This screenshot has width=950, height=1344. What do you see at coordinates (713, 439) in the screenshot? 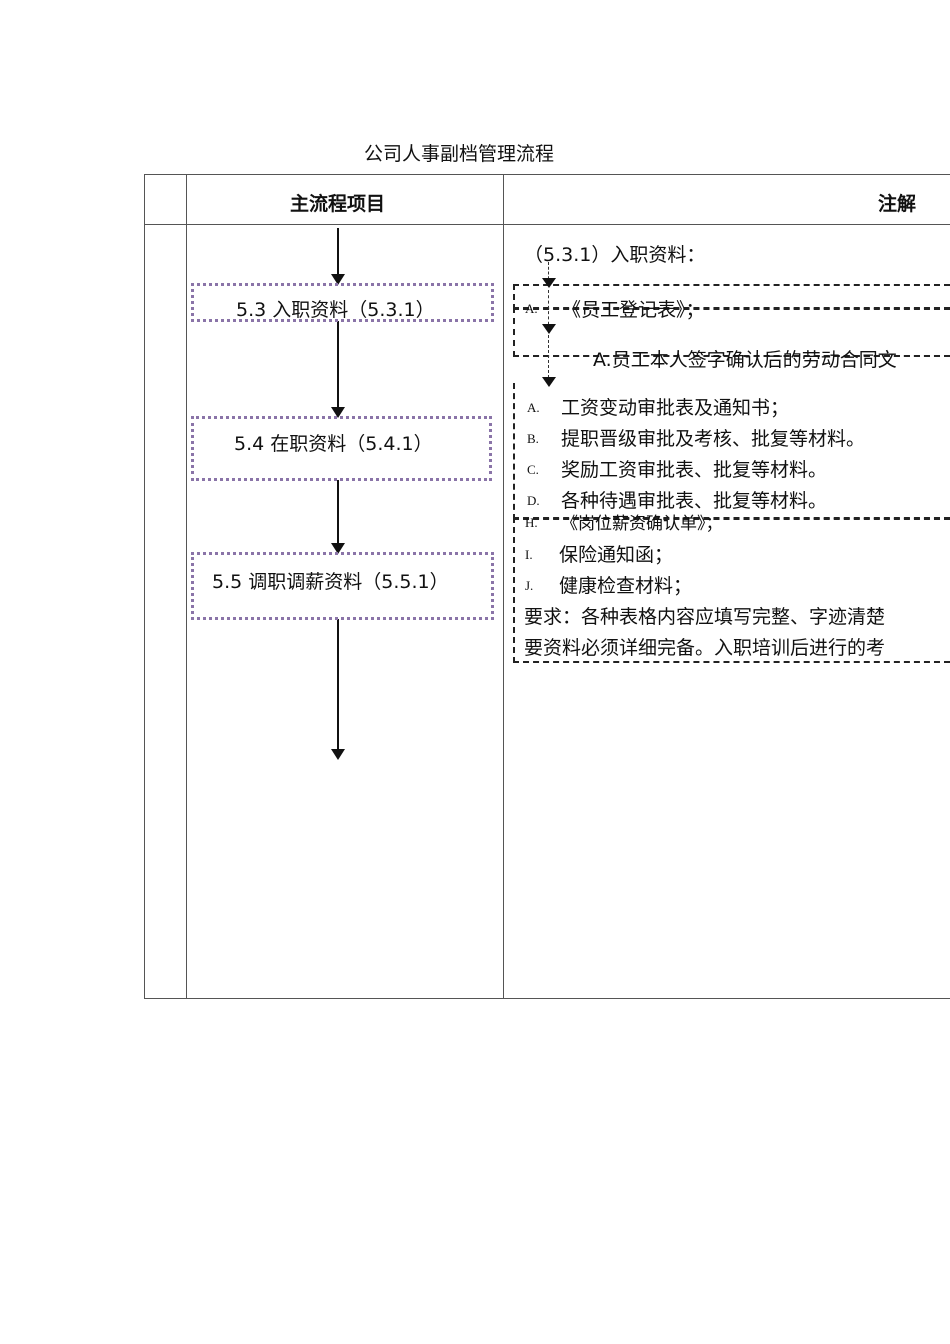
I see `note-item: 提职晋级审批及考核、批复等材料。` at bounding box center [713, 439].